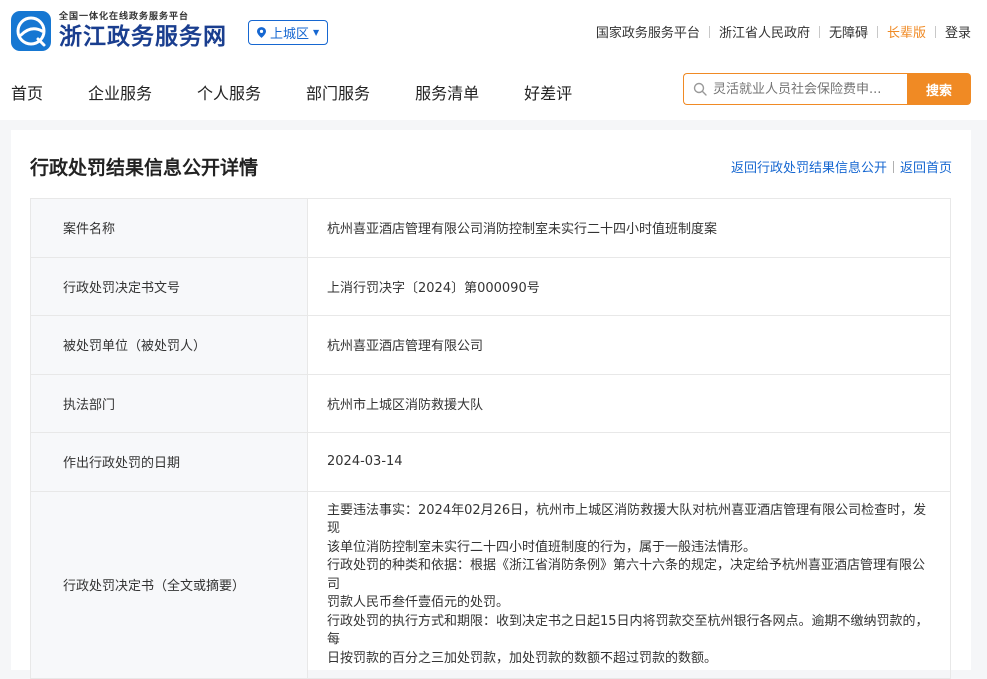  Describe the element at coordinates (338, 92) in the screenshot. I see `nav-departments: 部门服务` at that location.